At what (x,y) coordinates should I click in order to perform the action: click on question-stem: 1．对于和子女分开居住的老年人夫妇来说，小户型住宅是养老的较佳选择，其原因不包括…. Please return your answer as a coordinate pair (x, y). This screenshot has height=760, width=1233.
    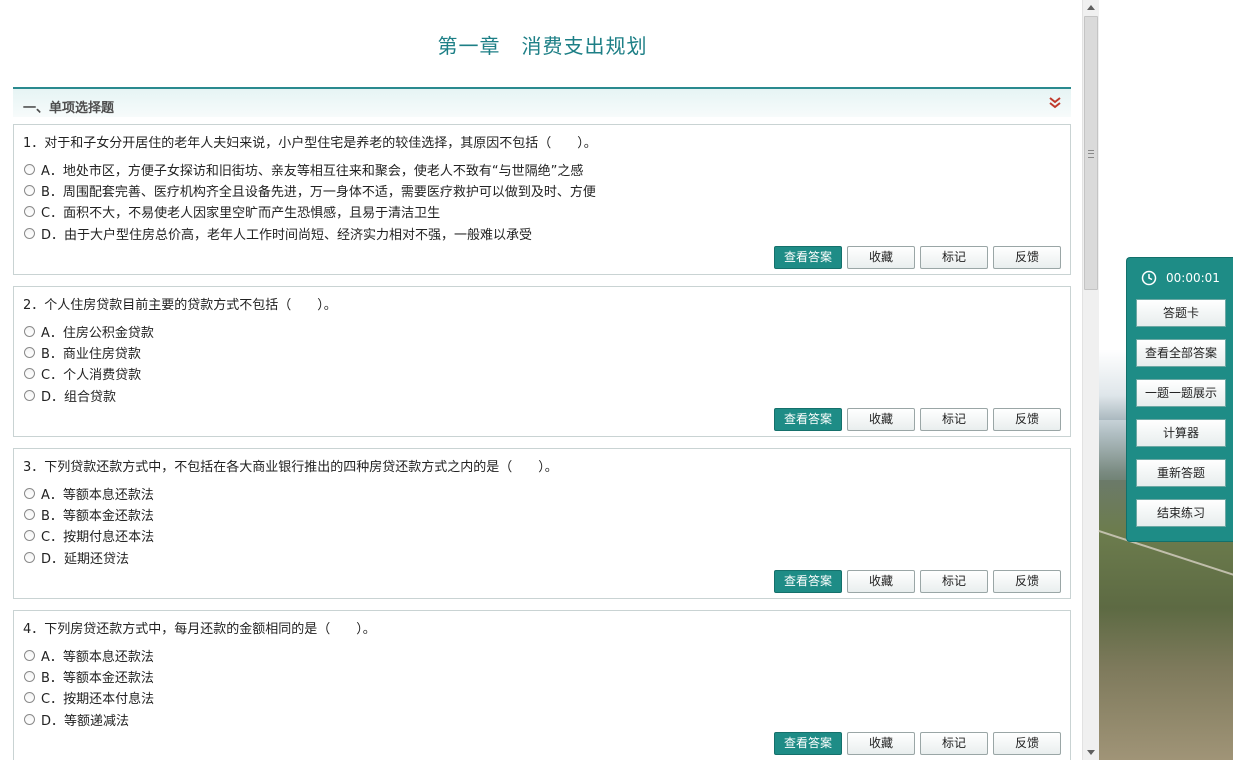
    Looking at the image, I should click on (310, 143).